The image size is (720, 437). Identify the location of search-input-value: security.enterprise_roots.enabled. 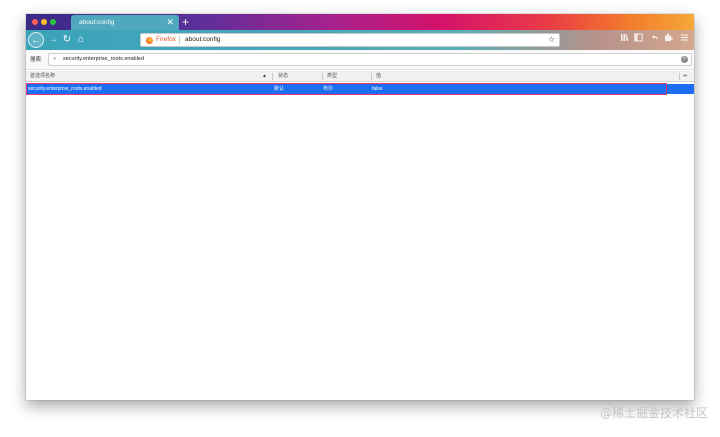
(103, 59).